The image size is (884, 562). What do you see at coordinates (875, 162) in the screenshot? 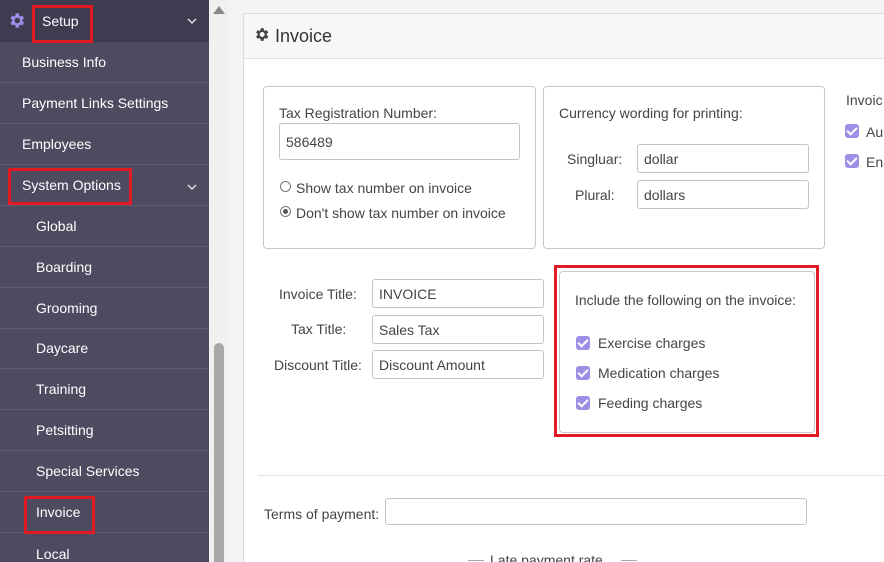
I see `enable-option-label: Ena` at bounding box center [875, 162].